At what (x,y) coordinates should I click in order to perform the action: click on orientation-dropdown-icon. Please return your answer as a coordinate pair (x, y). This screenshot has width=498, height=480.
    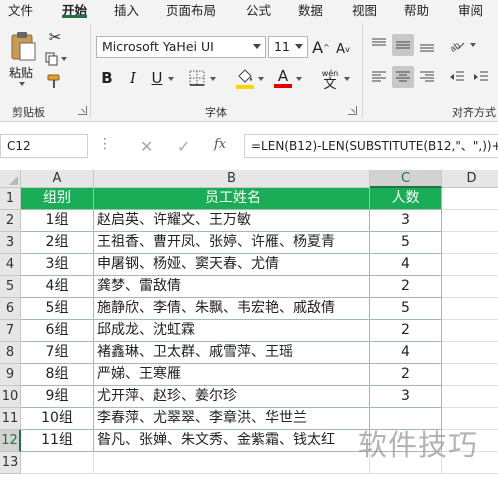
    Looking at the image, I should click on (473, 45).